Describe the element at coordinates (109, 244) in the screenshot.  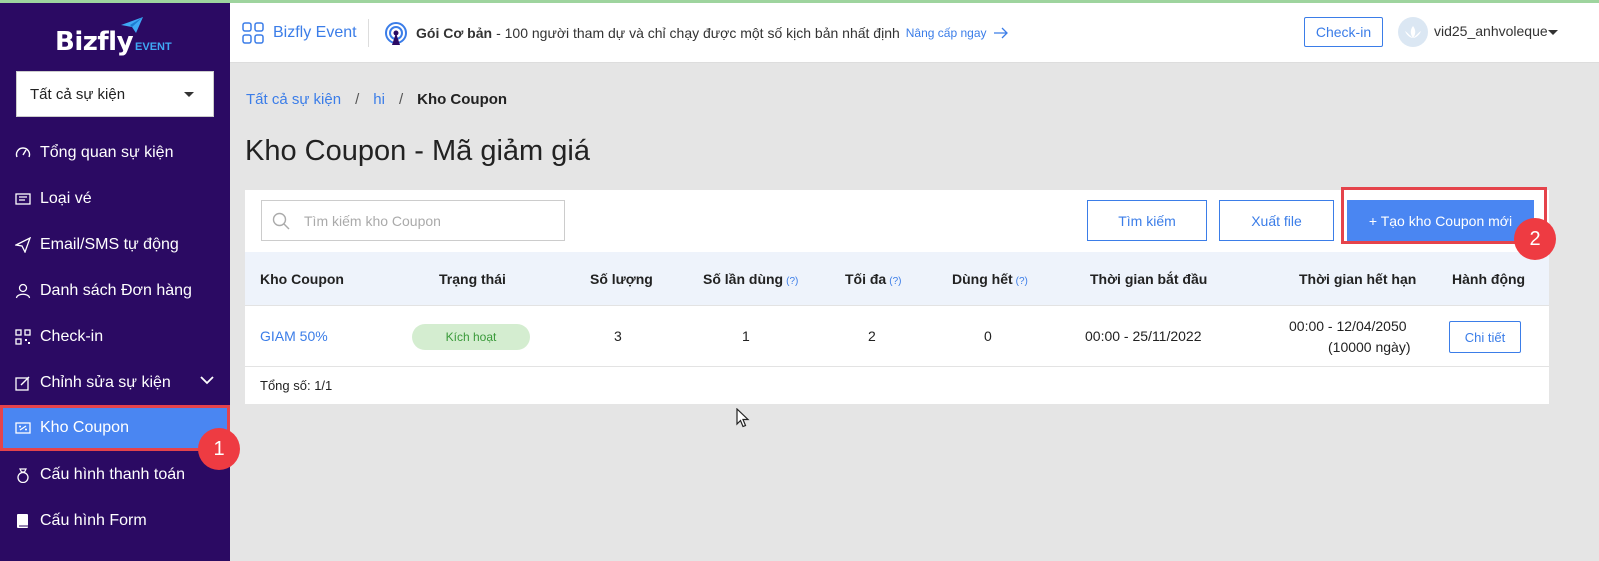
I see `sidebar-item-label: Email/SMS tự động` at that location.